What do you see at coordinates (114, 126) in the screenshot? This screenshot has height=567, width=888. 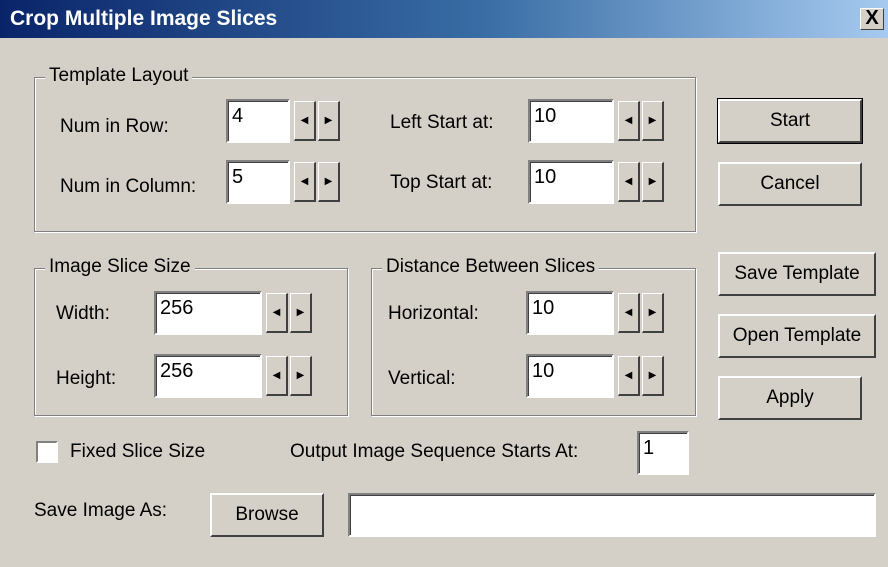 I see `num-in-row-label: Num in Row:` at bounding box center [114, 126].